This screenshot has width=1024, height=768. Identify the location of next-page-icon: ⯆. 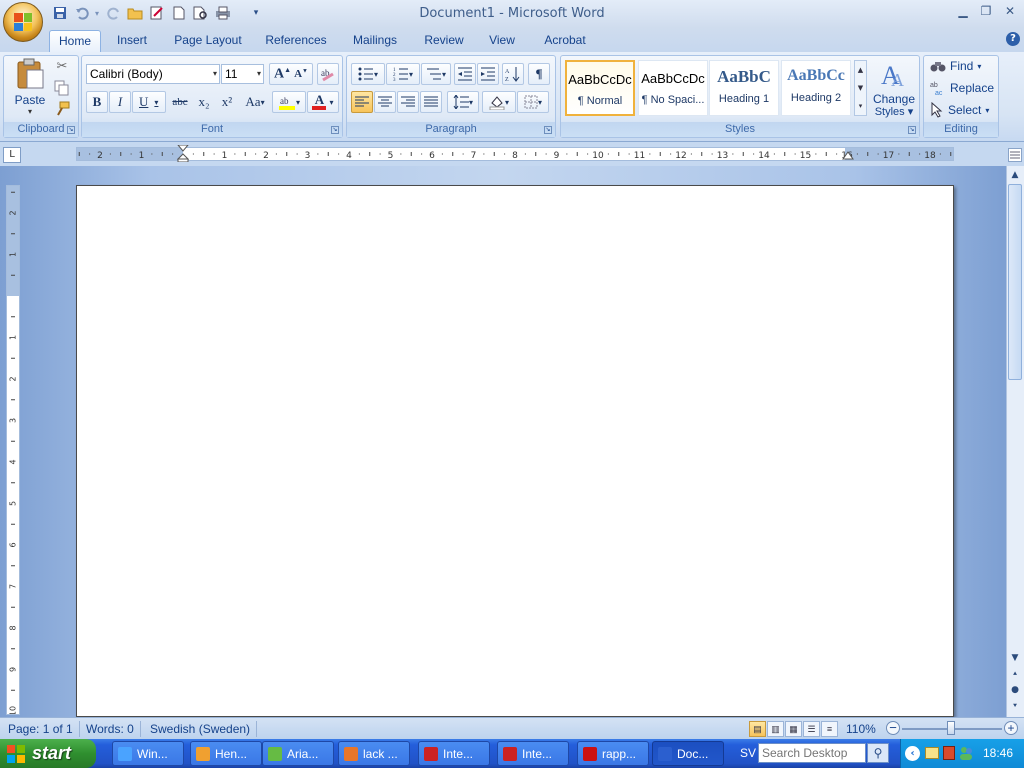
(1015, 706).